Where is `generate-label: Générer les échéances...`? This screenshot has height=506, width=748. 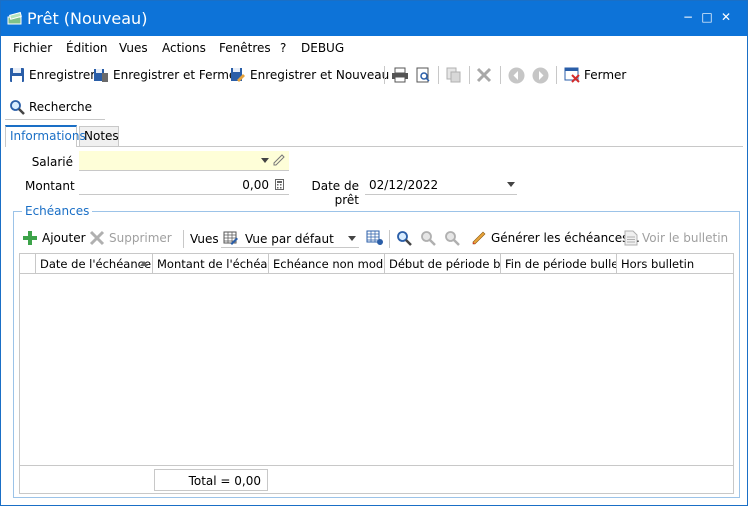 generate-label: Générer les échéances... is located at coordinates (565, 238).